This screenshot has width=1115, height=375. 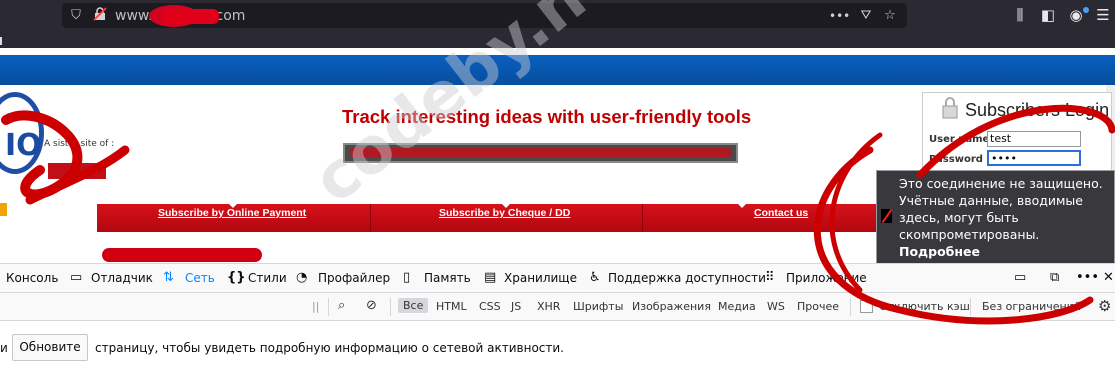 I want to click on filter-ws: WS, so click(x=776, y=306).